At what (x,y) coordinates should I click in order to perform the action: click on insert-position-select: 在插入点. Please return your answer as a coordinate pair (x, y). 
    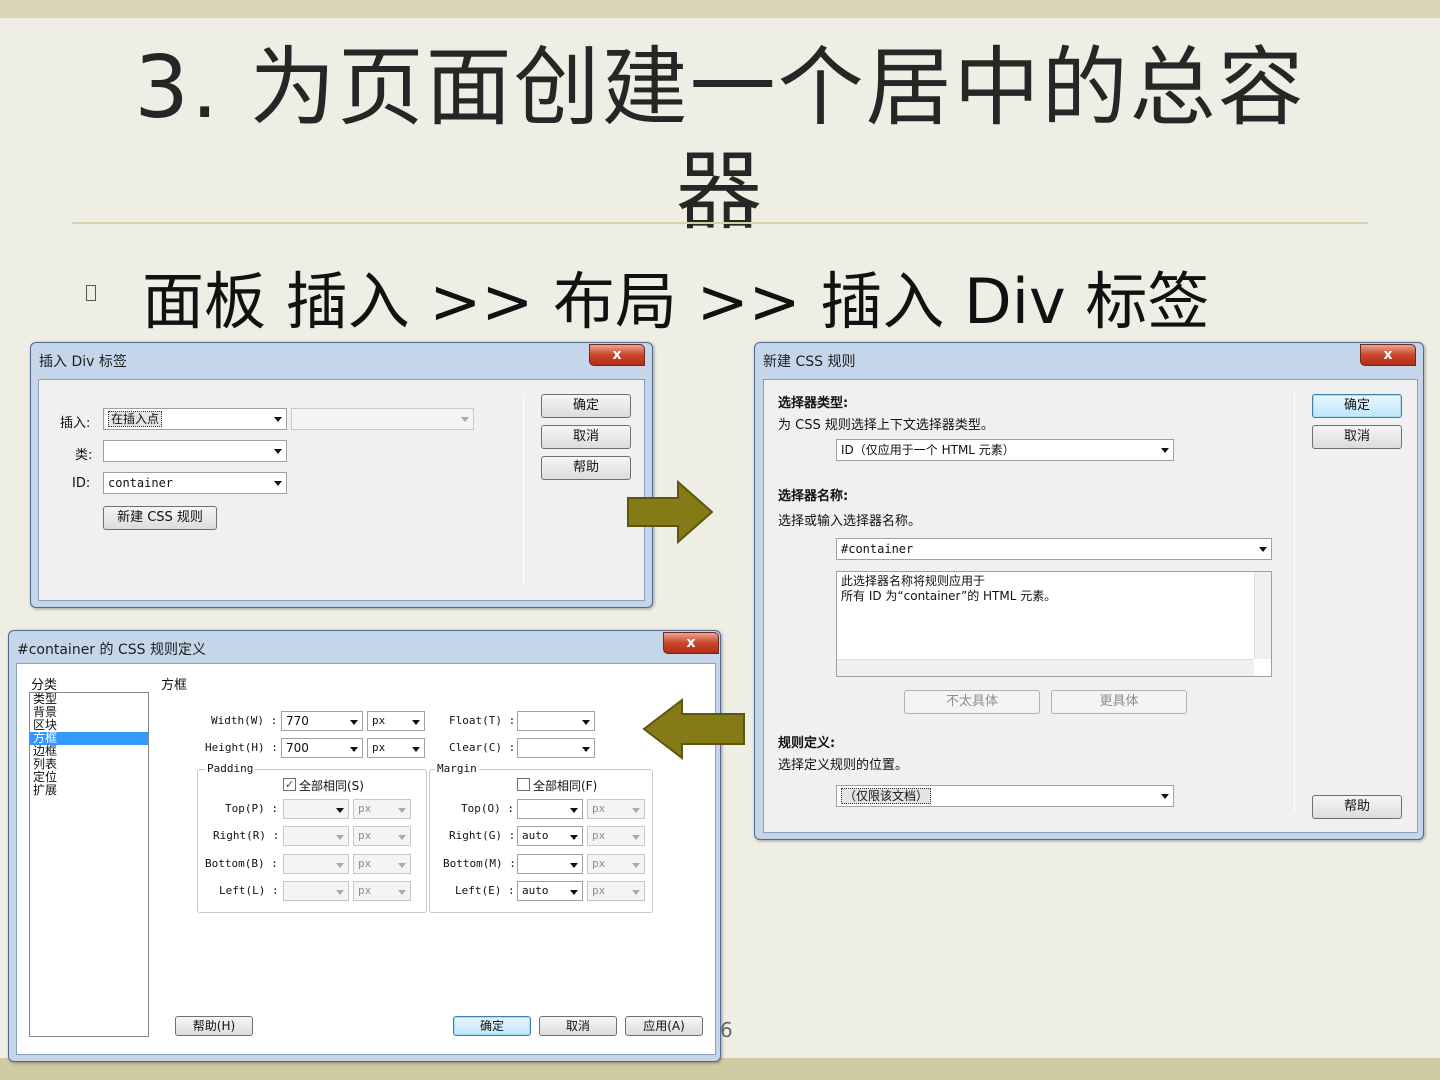
    Looking at the image, I should click on (195, 419).